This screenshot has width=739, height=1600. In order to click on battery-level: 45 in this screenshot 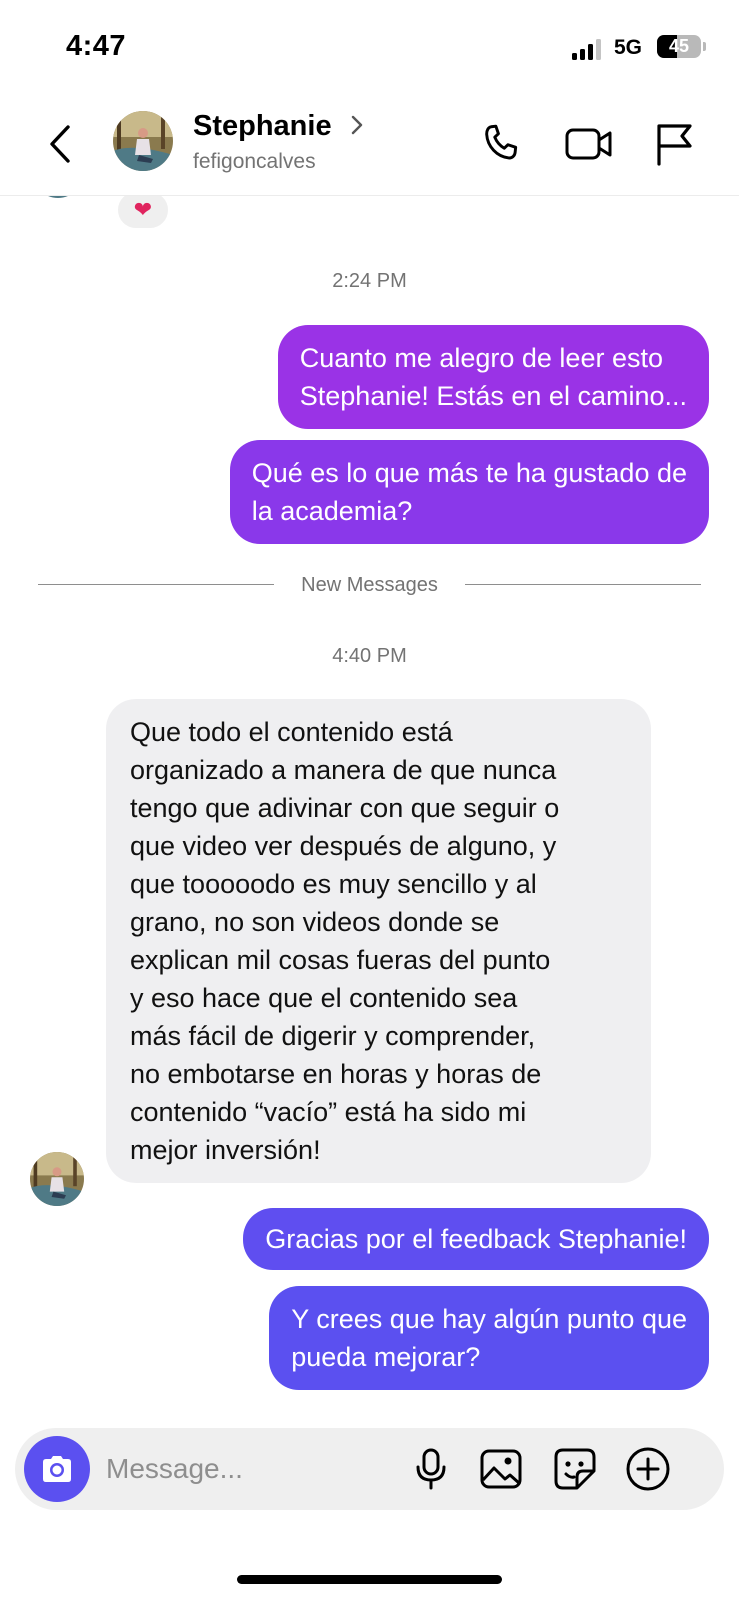, I will do `click(679, 46)`.